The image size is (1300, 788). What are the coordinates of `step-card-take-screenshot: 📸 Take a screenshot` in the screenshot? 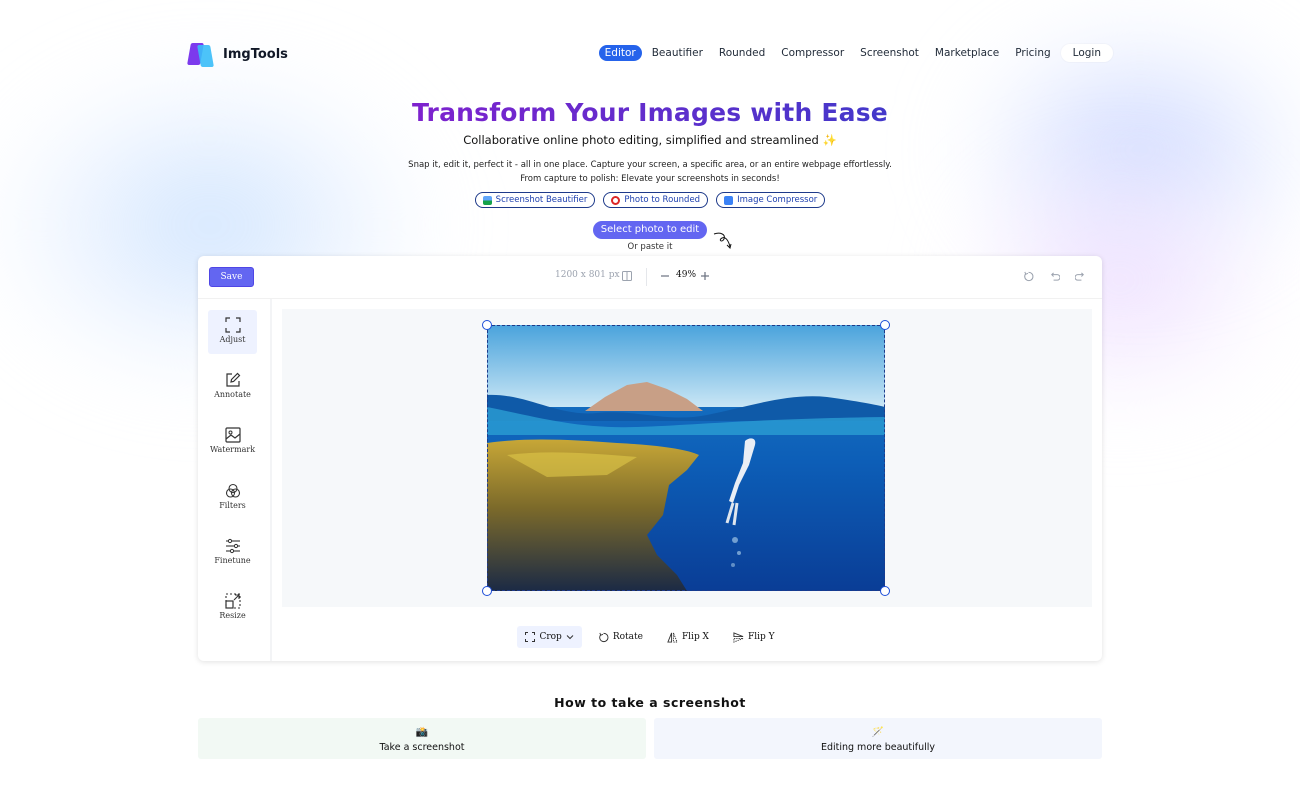 It's located at (422, 738).